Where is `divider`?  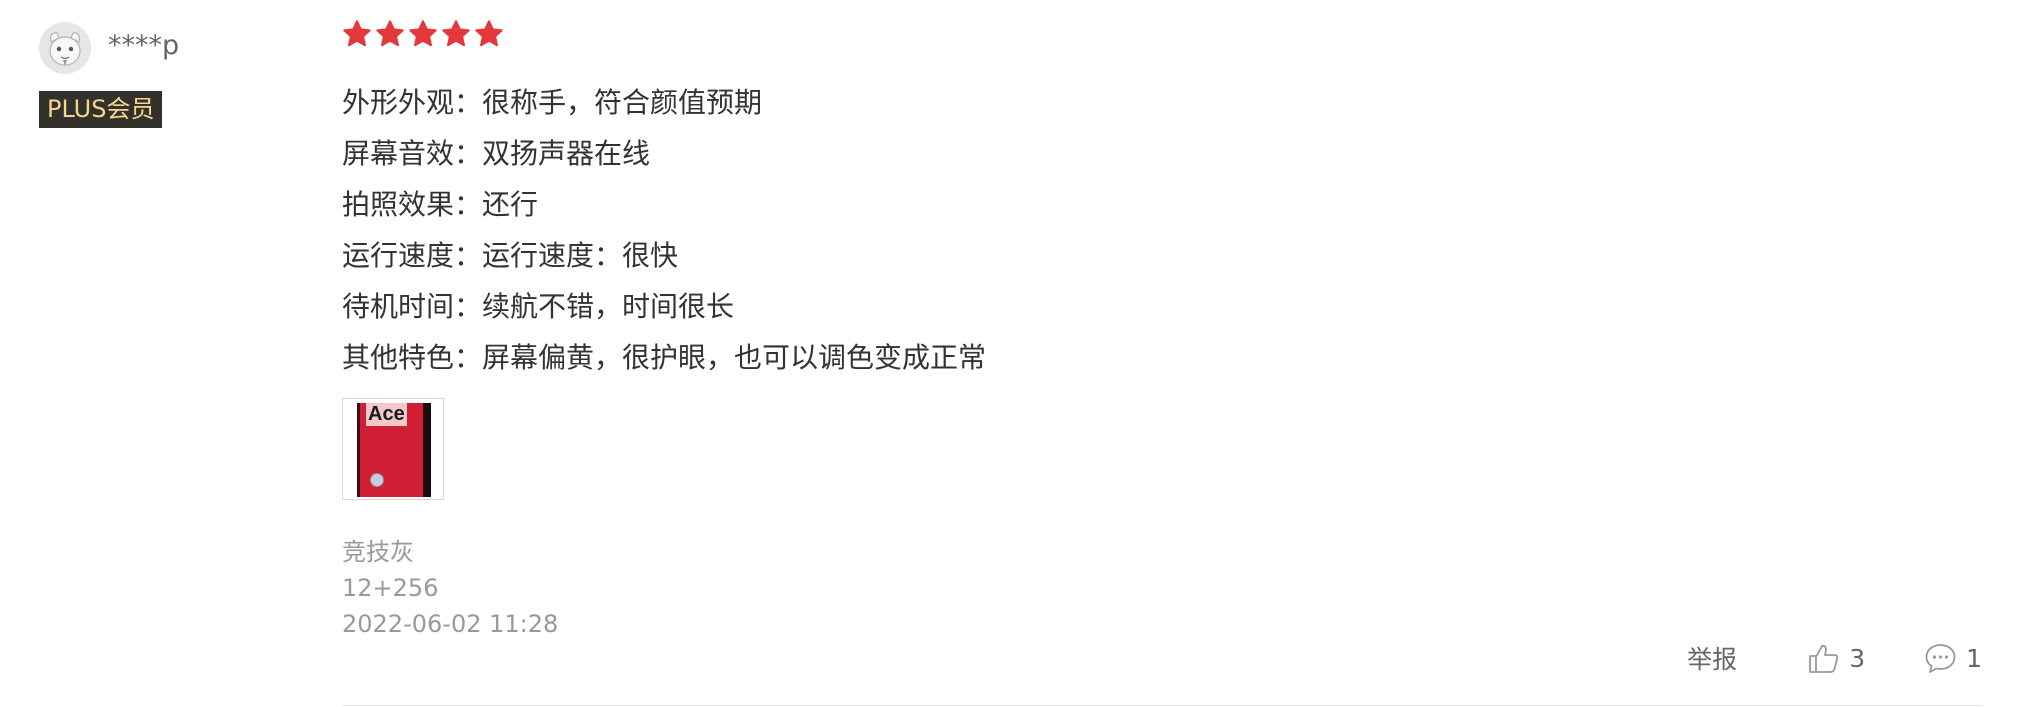
divider is located at coordinates (1162, 705).